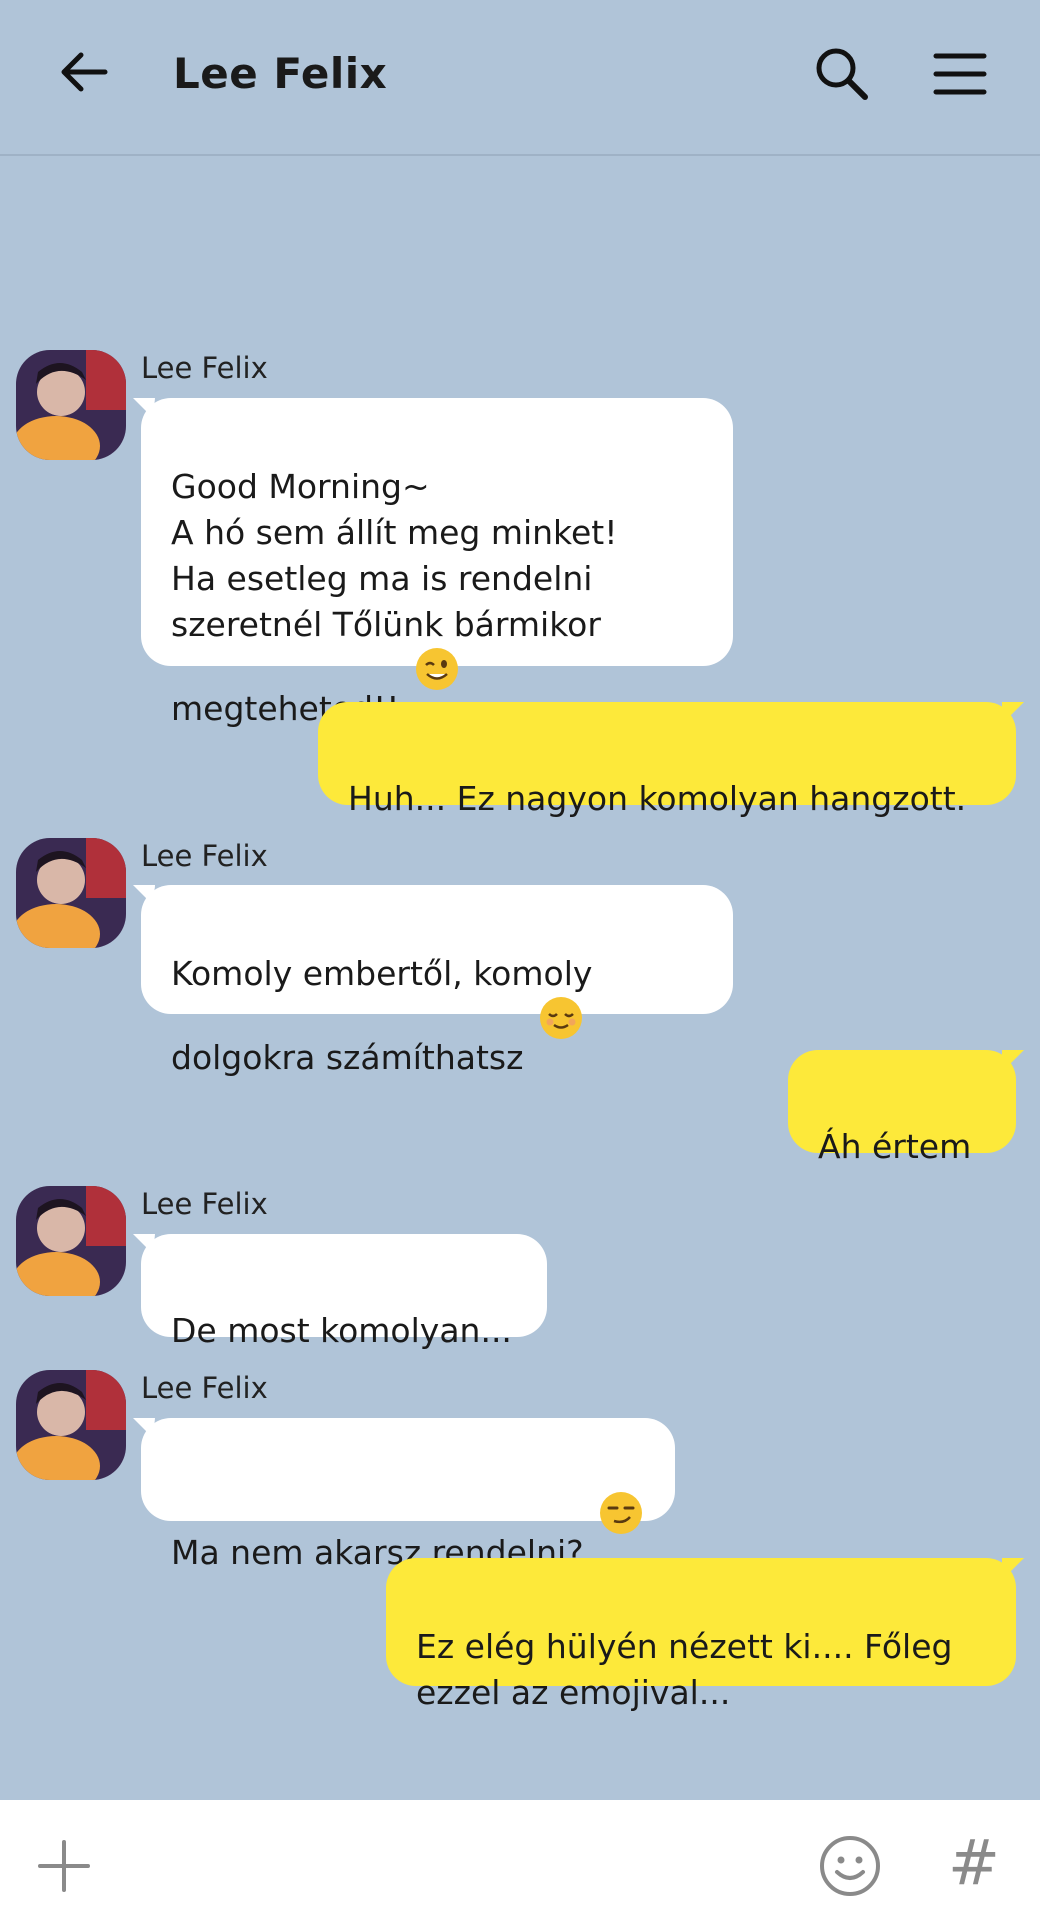 The width and height of the screenshot is (1040, 1920). I want to click on message-text: Áh értem, so click(895, 1146).